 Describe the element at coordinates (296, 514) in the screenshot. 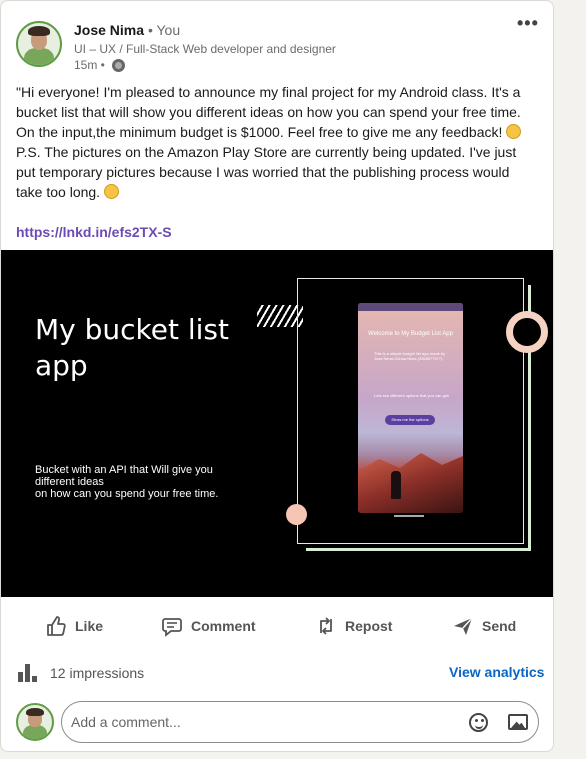

I see `decorative-dot` at that location.